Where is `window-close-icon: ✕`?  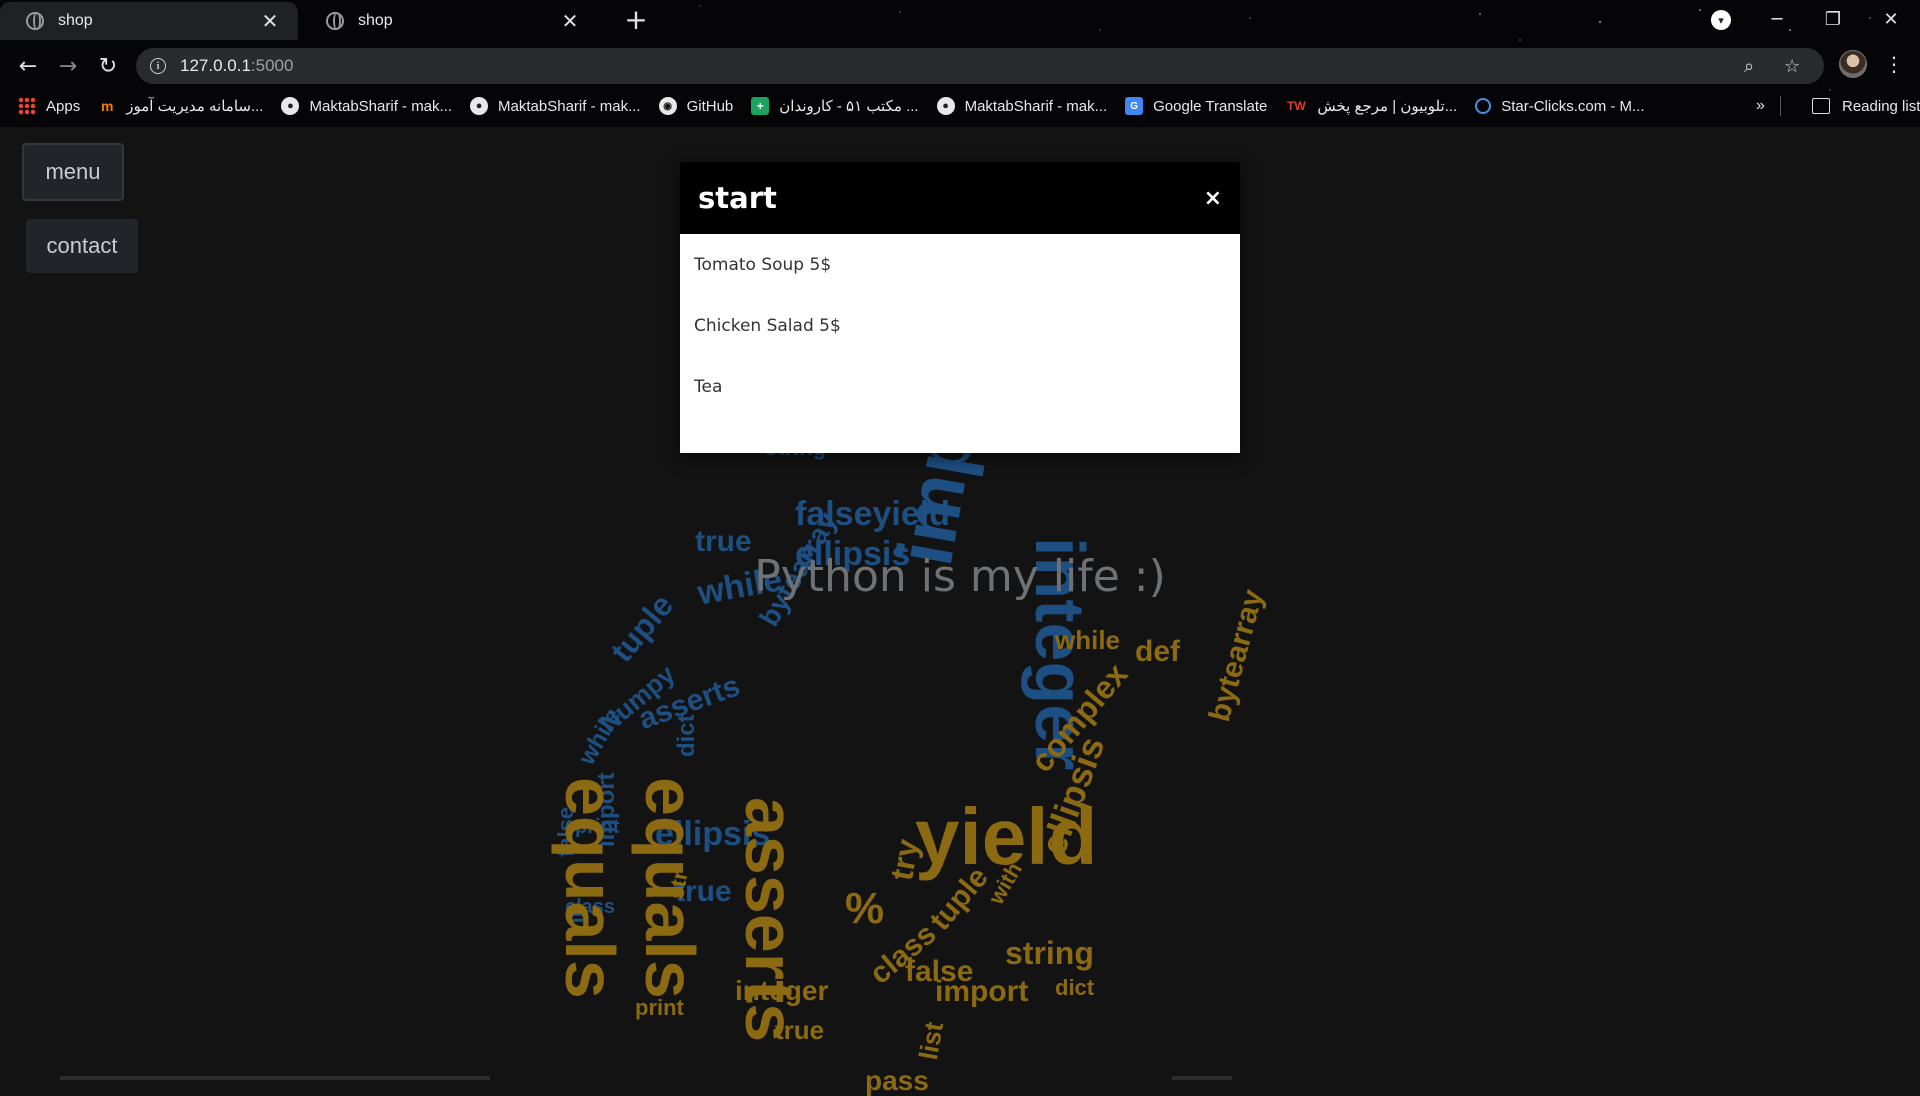
window-close-icon: ✕ is located at coordinates (1891, 19).